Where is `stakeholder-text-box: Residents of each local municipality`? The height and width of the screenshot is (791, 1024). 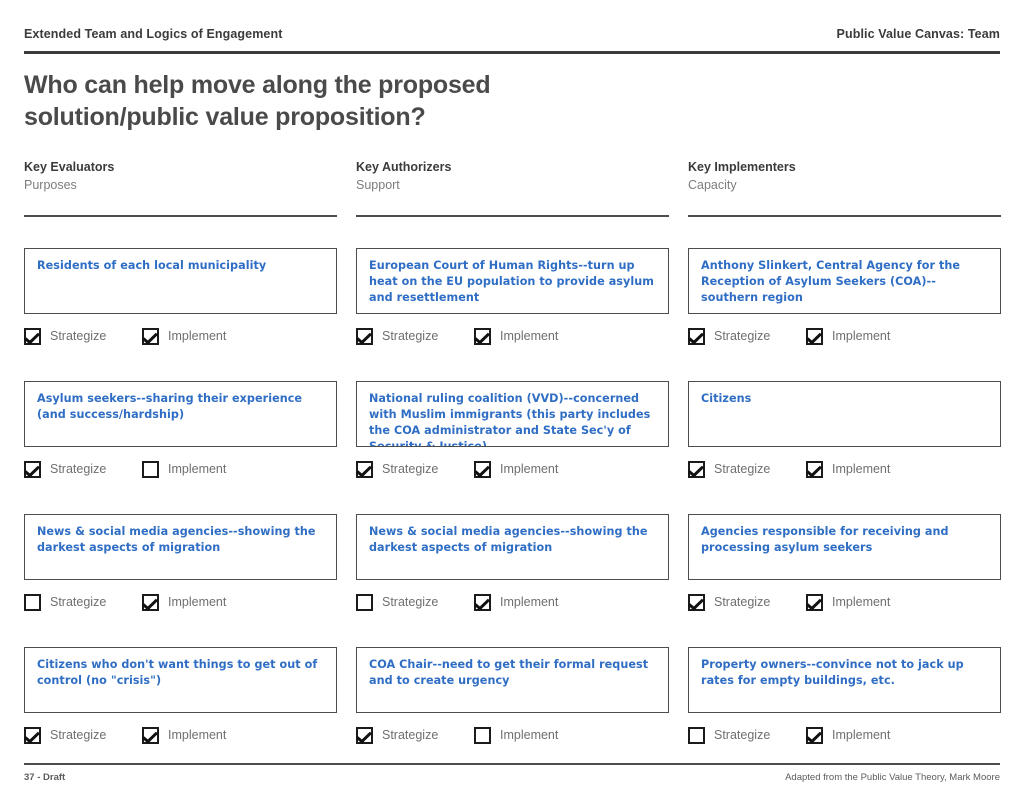 stakeholder-text-box: Residents of each local municipality is located at coordinates (180, 281).